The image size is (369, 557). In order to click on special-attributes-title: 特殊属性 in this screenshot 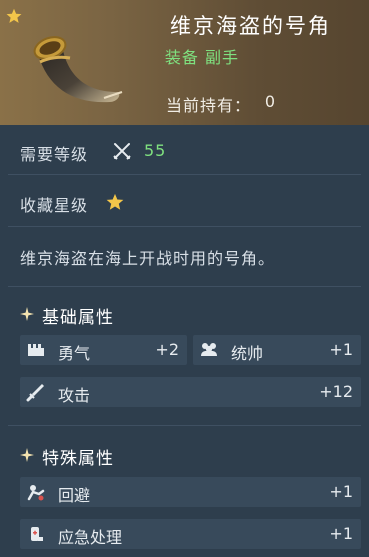, I will do `click(78, 459)`.